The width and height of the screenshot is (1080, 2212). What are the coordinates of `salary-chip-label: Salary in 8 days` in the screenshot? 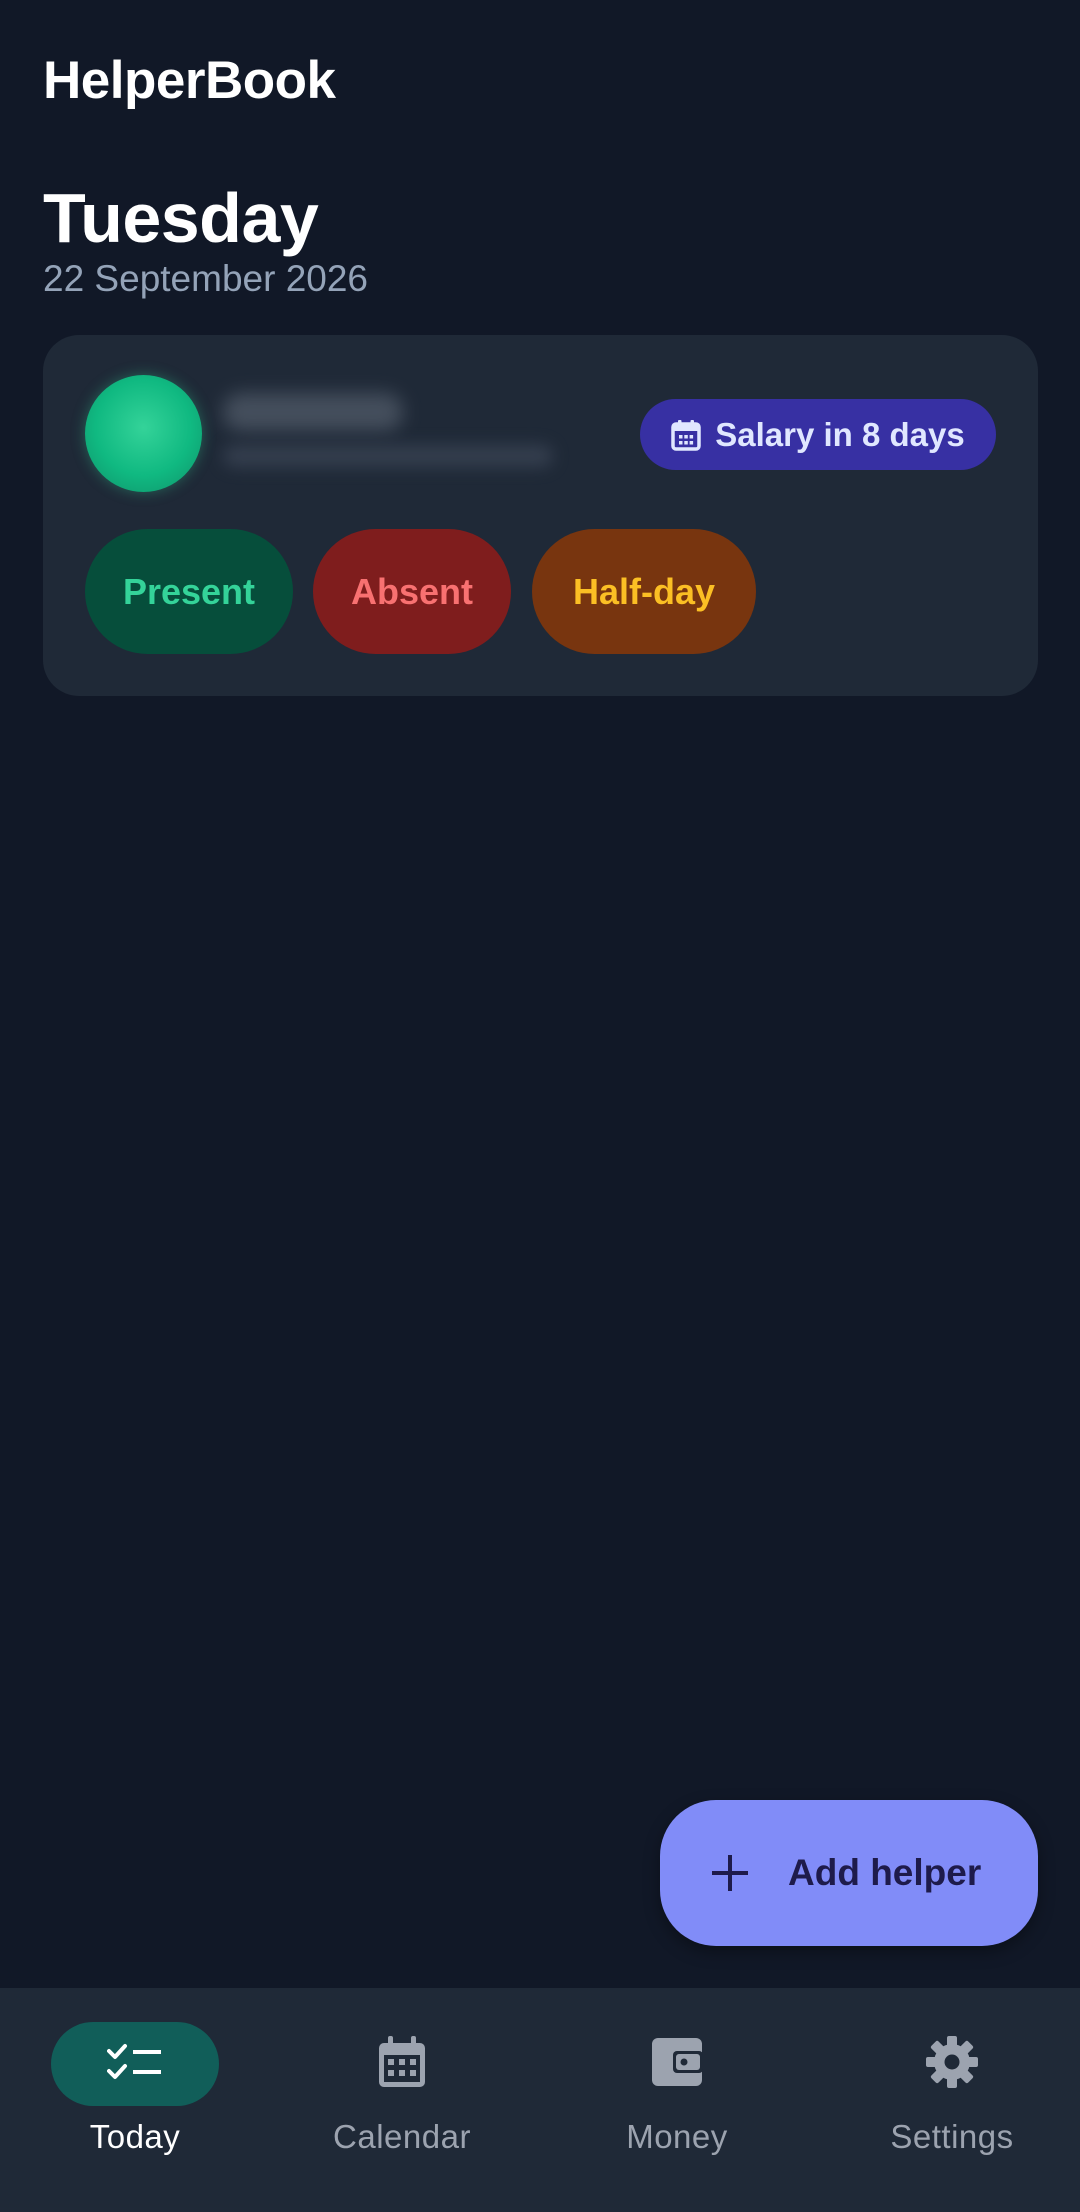 It's located at (840, 434).